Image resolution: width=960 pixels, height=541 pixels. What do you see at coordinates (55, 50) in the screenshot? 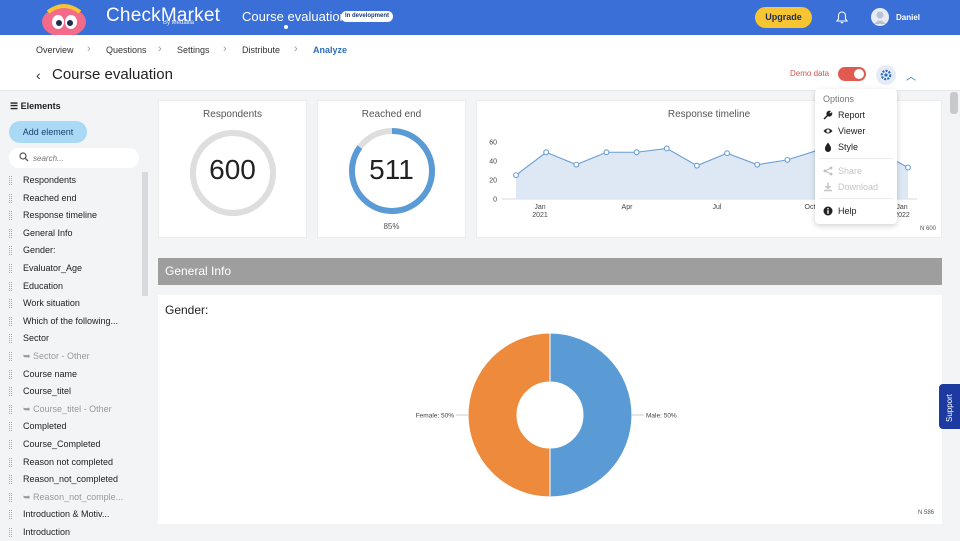
I see `breadcrumb-overview: Overview` at bounding box center [55, 50].